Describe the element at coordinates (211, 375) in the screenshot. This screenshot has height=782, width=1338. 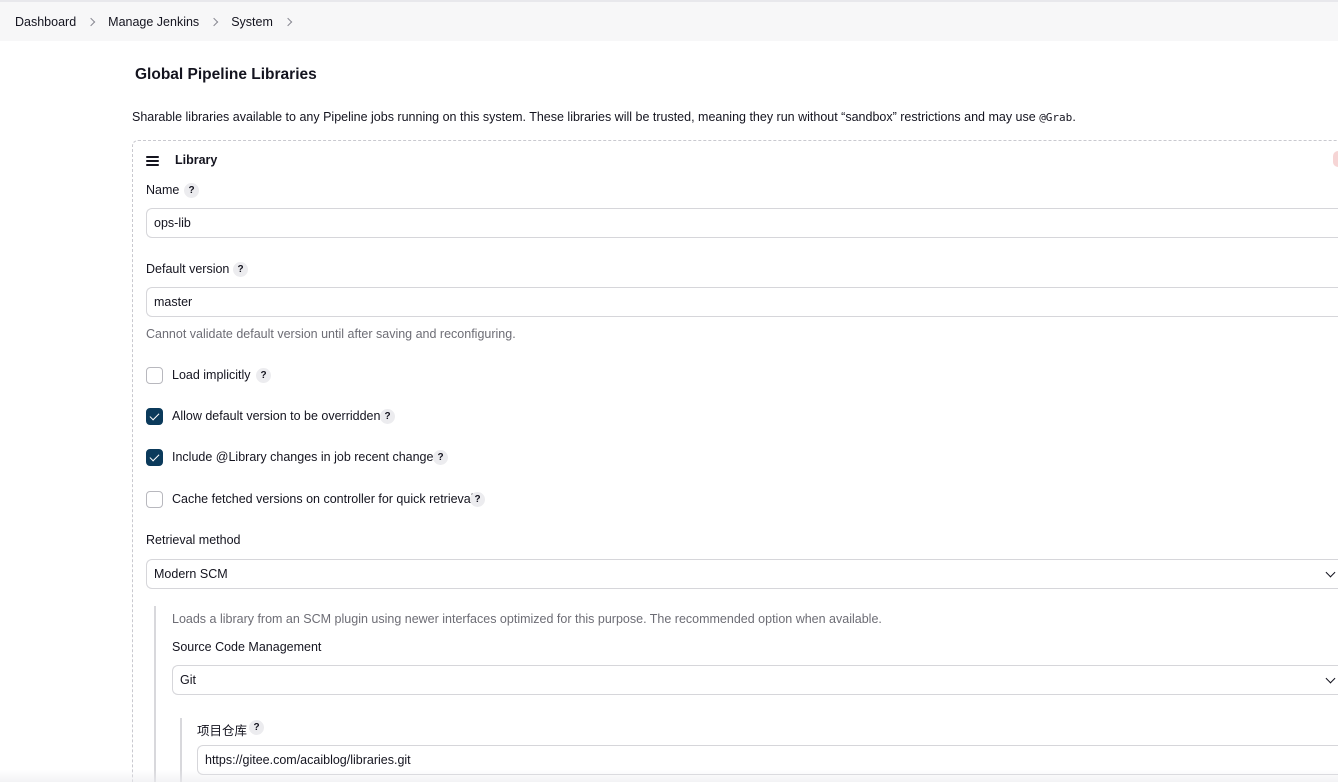
I see `load-implicitly-label: Load implicitly` at that location.